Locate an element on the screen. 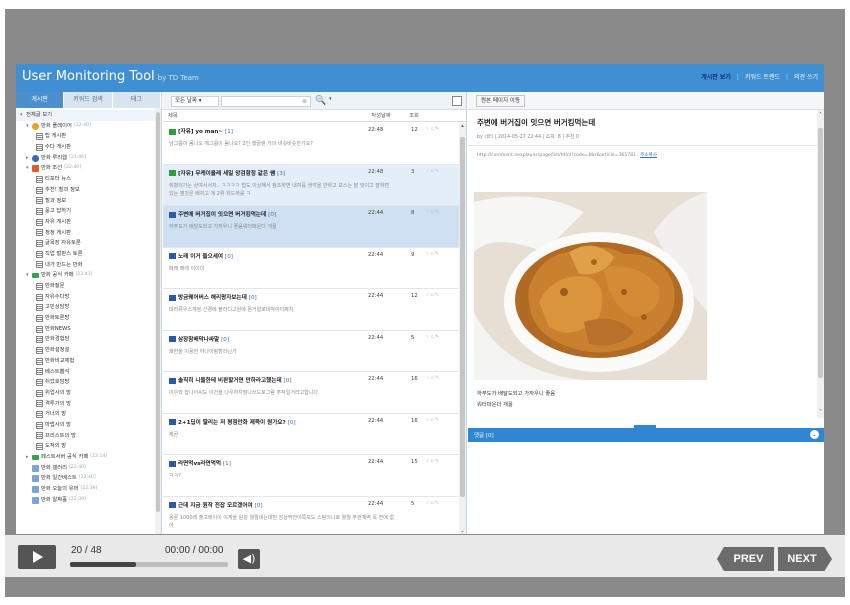  sidebar-tree-item: 만화NEWS is located at coordinates (88, 329).